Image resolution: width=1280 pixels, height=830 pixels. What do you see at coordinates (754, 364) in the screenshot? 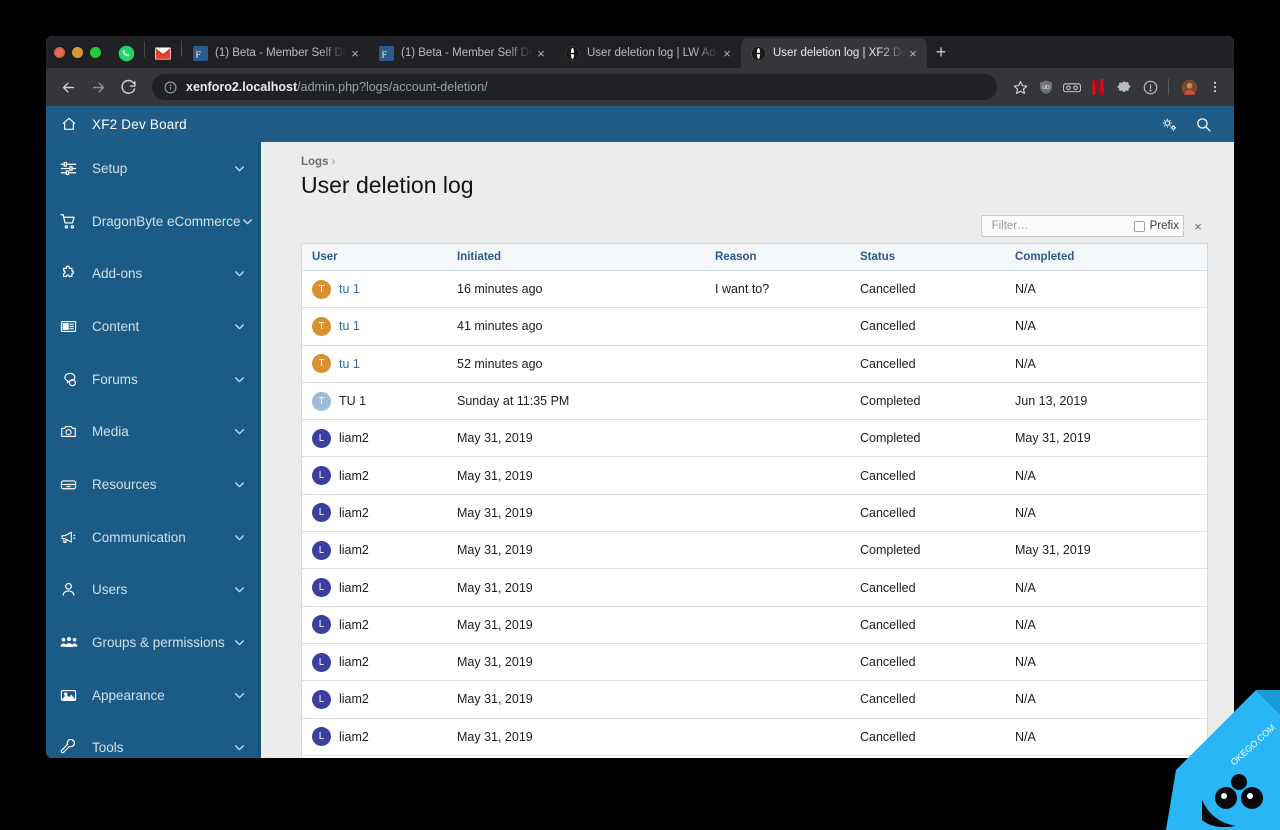
I see `table-row: Ttu 152 minutes agoCancelledN/A` at bounding box center [754, 364].